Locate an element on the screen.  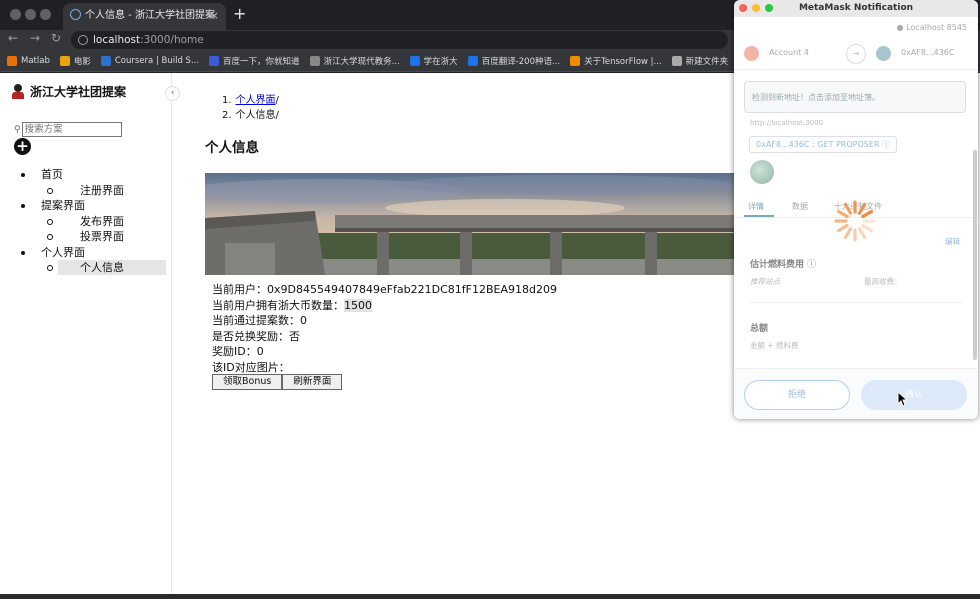
breadcrumb-current: 个人信息 is located at coordinates (255, 115).